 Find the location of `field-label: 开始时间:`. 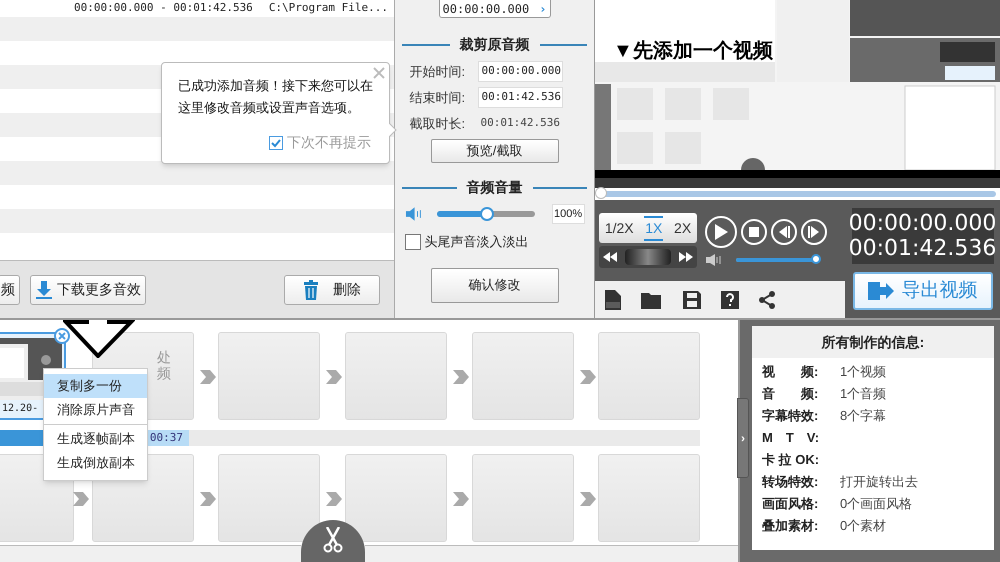

field-label: 开始时间: is located at coordinates (438, 71).